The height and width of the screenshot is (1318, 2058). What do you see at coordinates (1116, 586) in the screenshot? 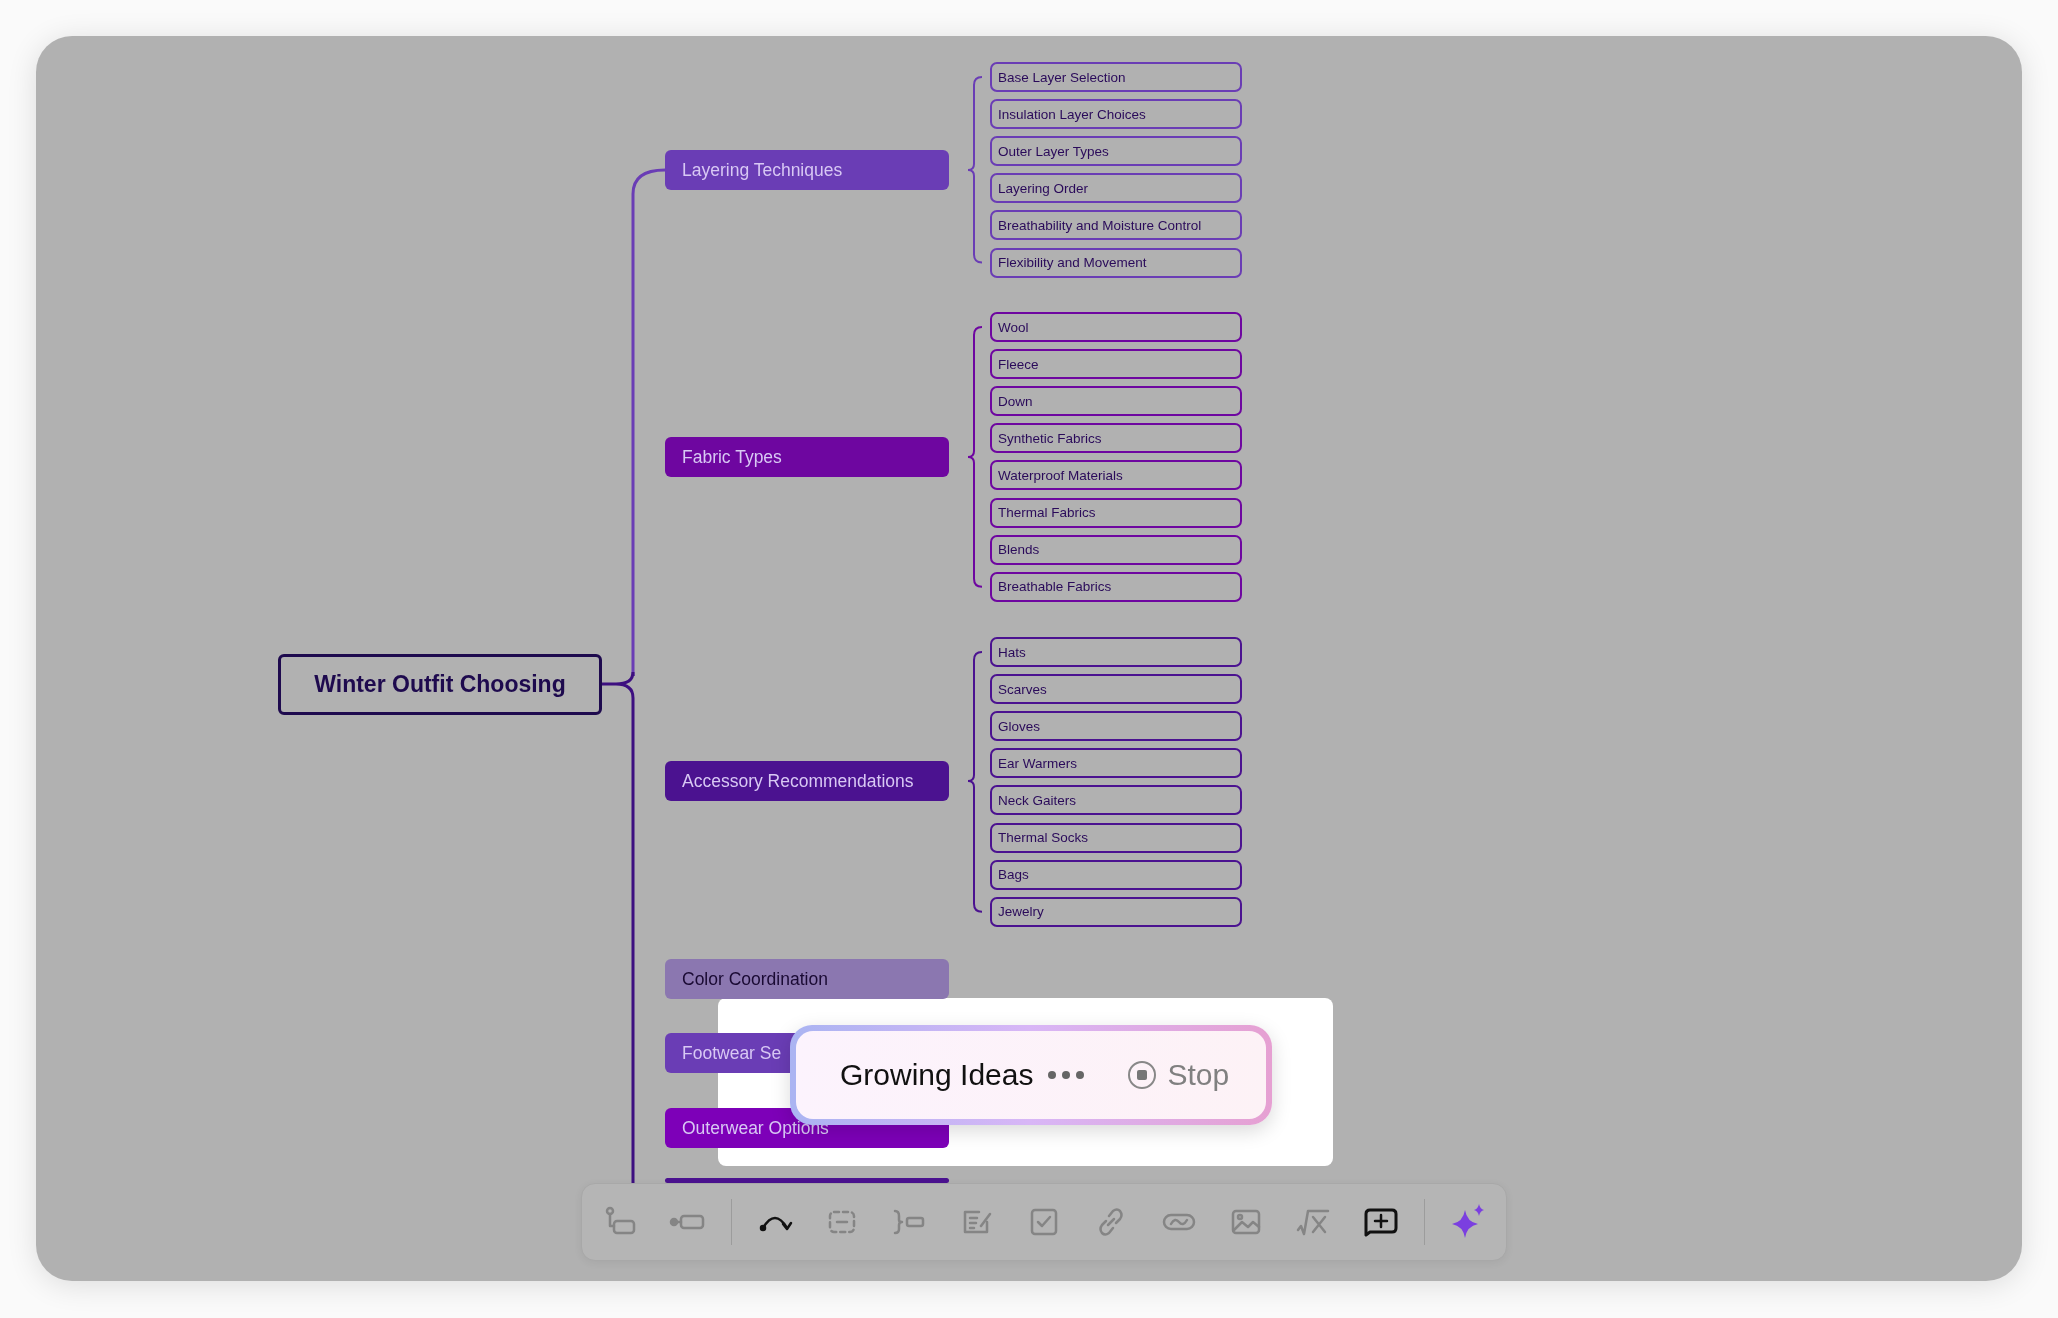
I see `subtopic-node: Breathable Fabrics` at bounding box center [1116, 586].